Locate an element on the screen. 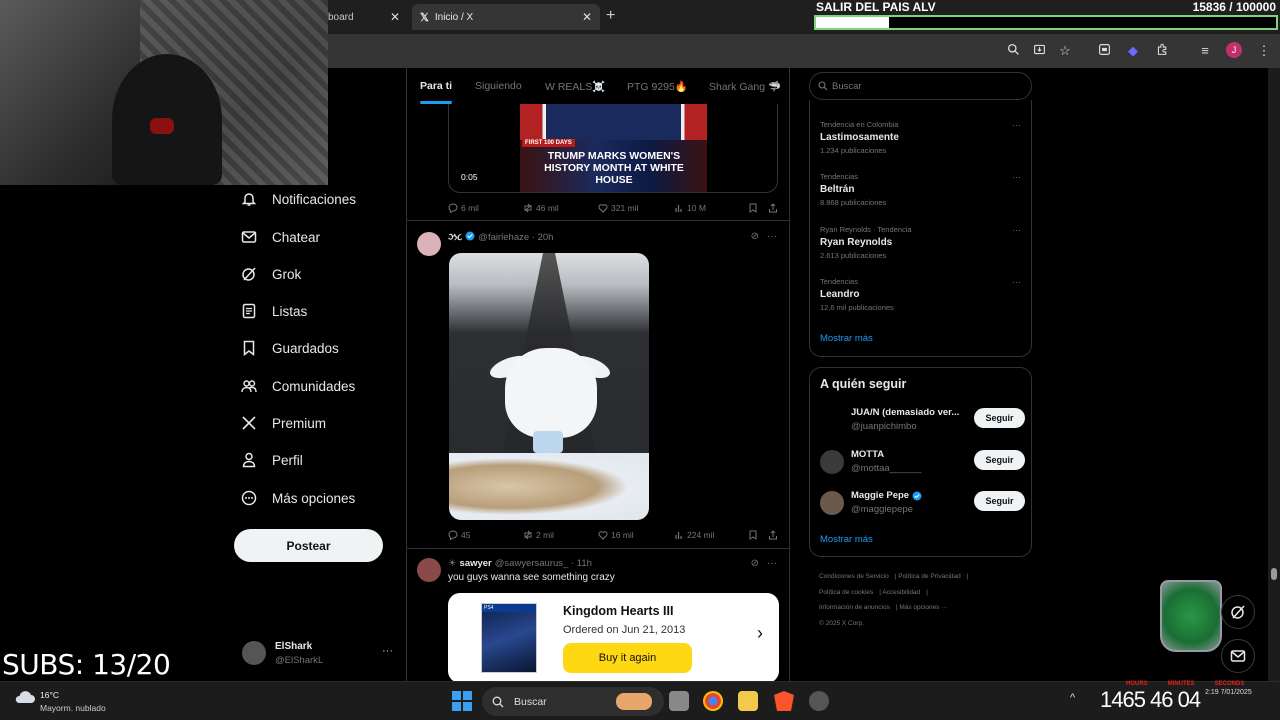 Image resolution: width=1280 pixels, height=720 pixels. file-explorer-icon is located at coordinates (748, 701).